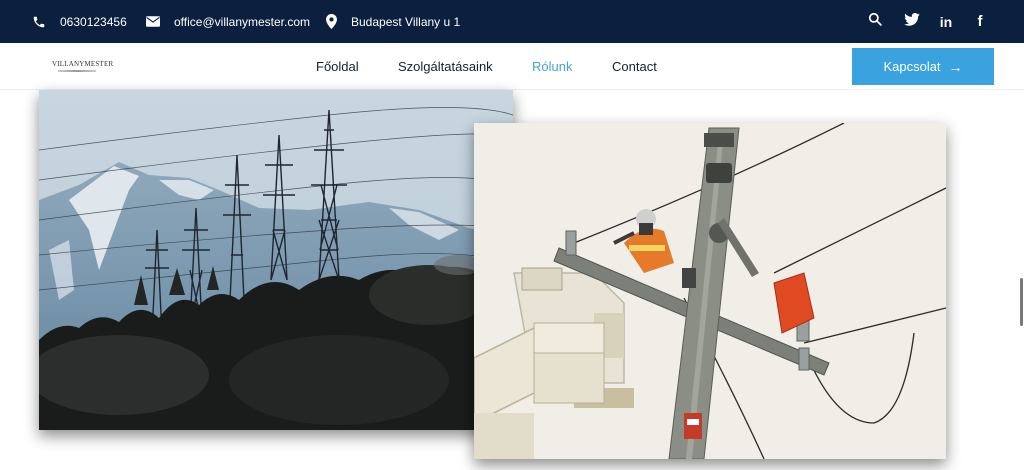  What do you see at coordinates (93, 21) in the screenshot?
I see `phone-number: 0630123456` at bounding box center [93, 21].